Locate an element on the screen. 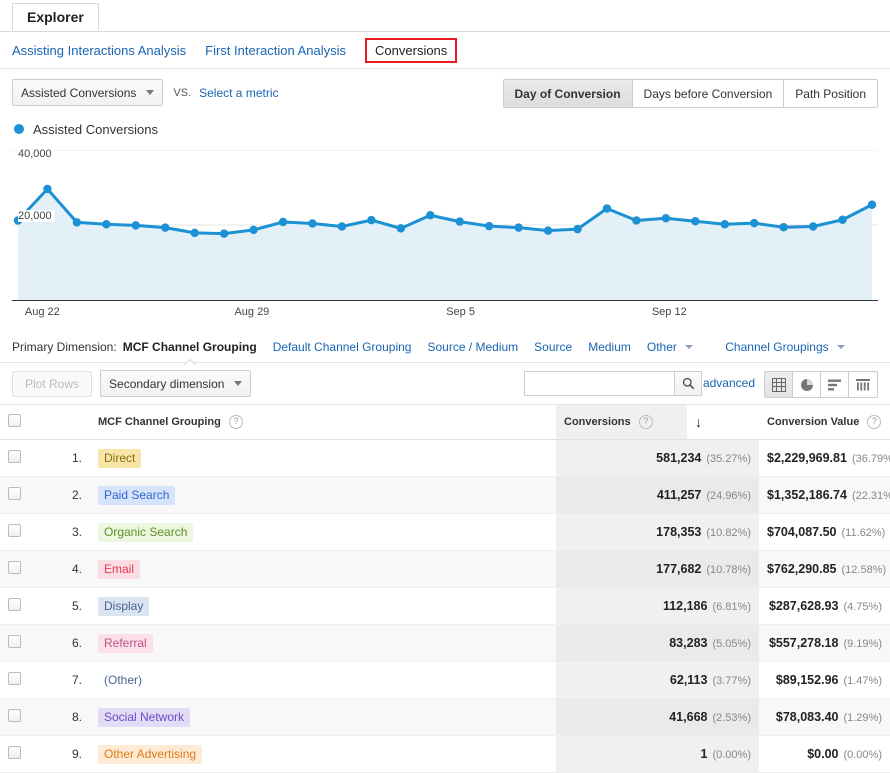 This screenshot has width=890, height=773. comparison-view-icon is located at coordinates (863, 384).